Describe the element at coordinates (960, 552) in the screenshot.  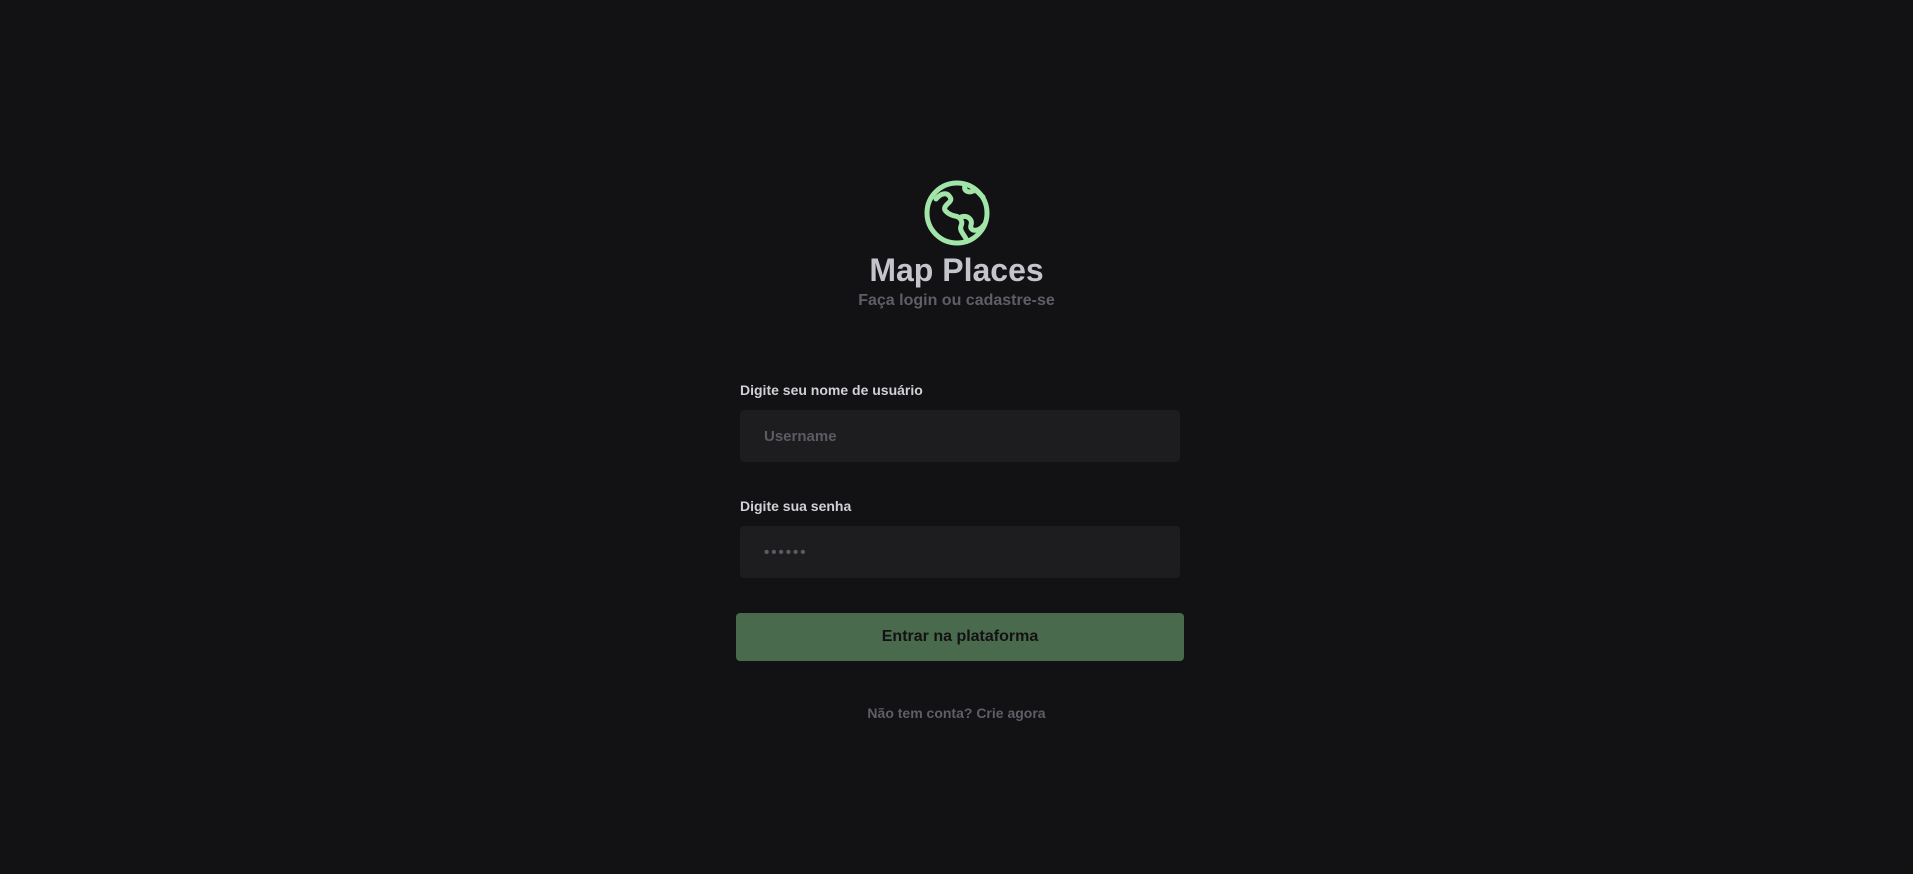
I see `password-input` at that location.